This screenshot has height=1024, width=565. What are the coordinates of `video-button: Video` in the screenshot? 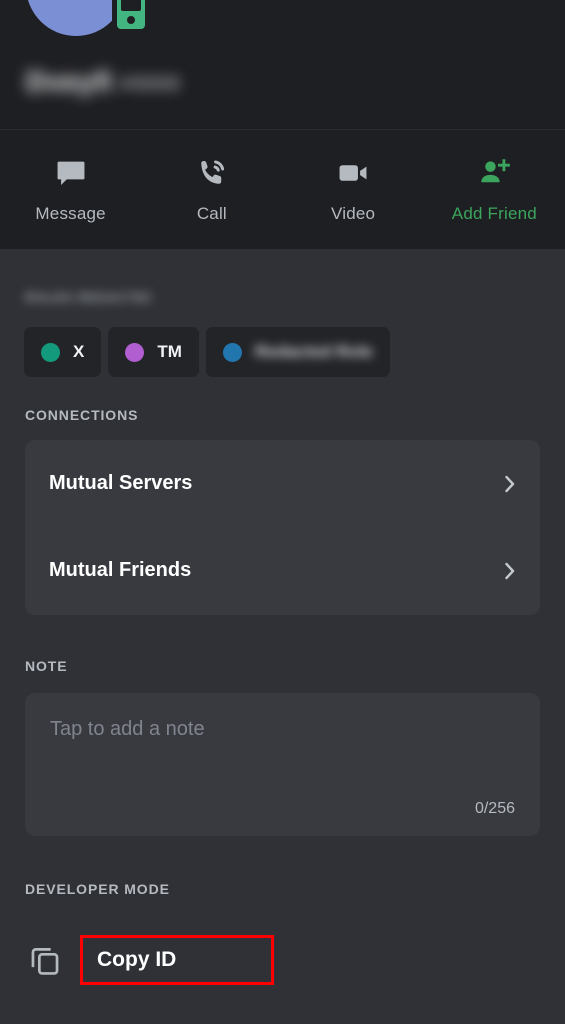 It's located at (353, 190).